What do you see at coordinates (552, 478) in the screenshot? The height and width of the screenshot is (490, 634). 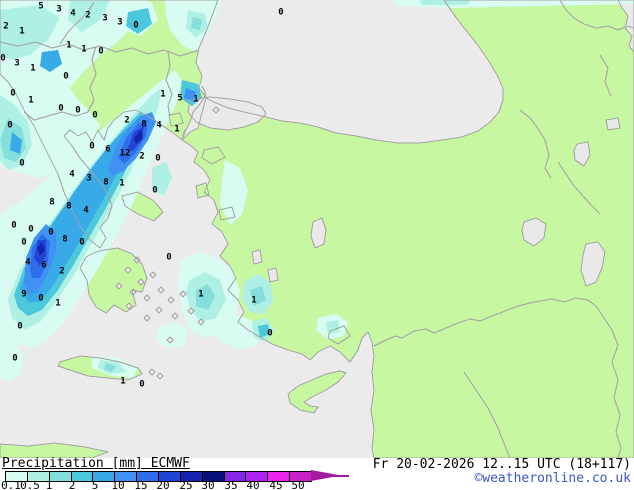 I see `copyright-link: ©weatheronline.co.uk` at bounding box center [552, 478].